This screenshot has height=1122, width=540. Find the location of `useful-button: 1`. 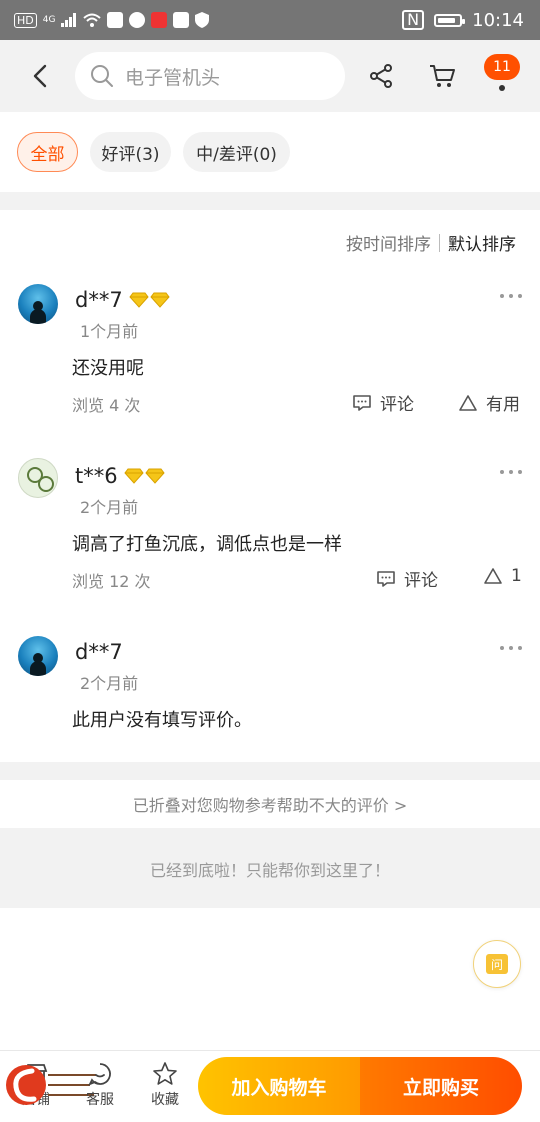

useful-button: 1 is located at coordinates (502, 576).